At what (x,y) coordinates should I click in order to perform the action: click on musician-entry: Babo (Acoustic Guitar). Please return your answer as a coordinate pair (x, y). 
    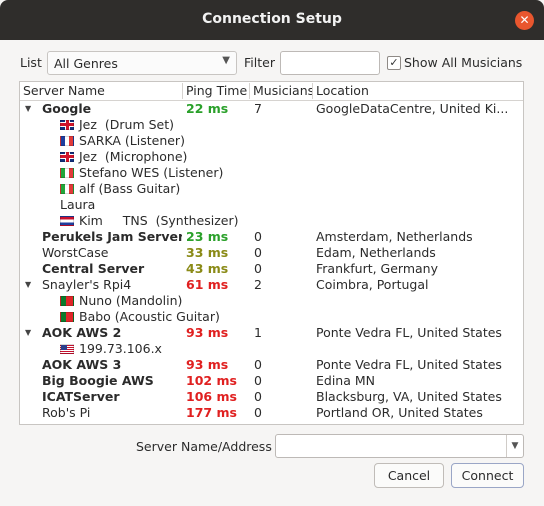
    Looking at the image, I should click on (200, 317).